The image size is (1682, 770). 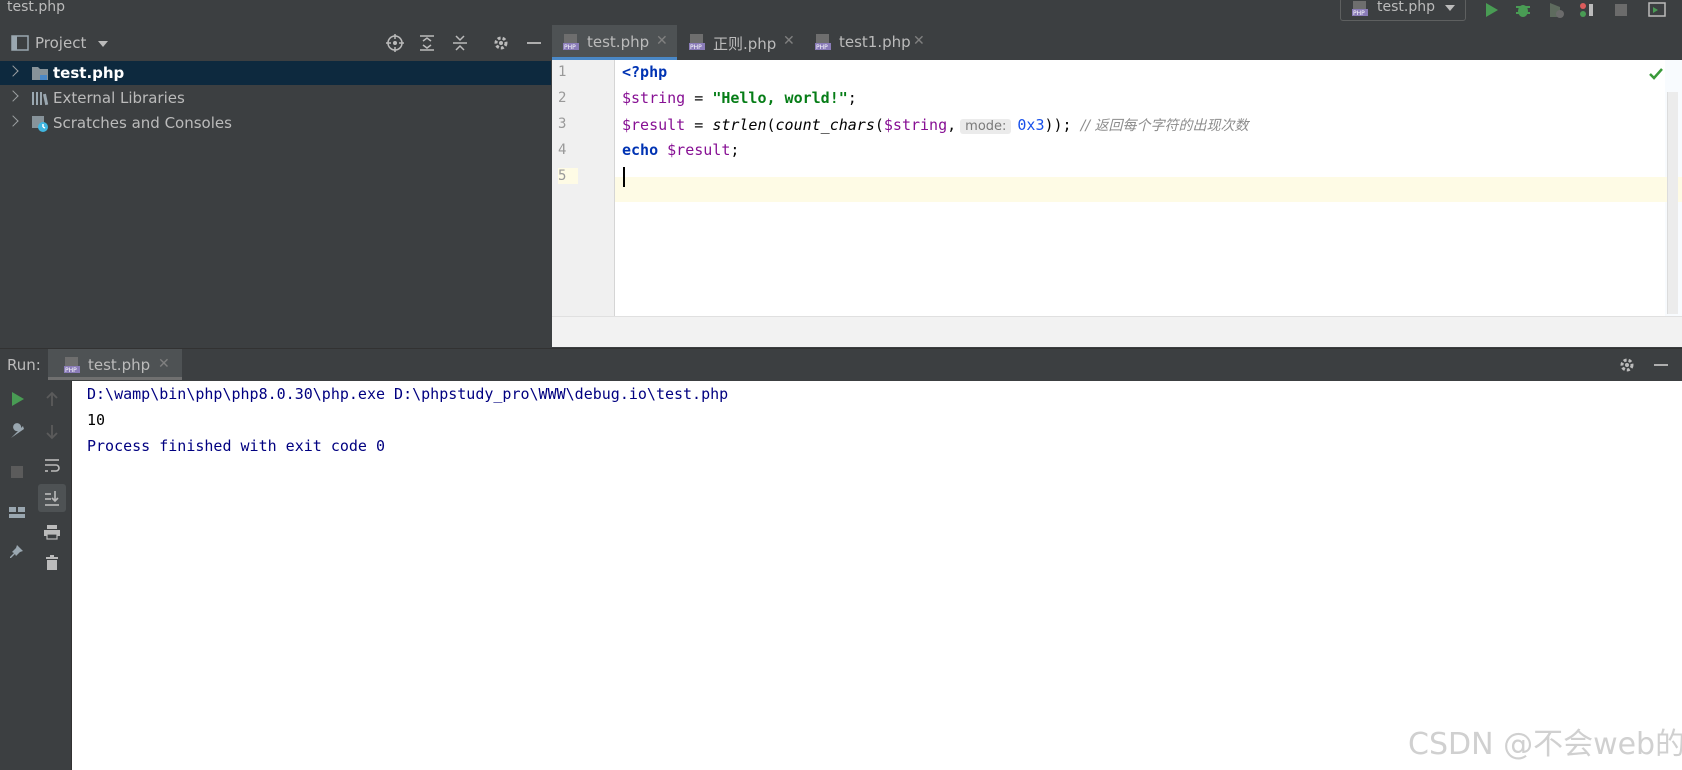 I want to click on expand-all-icon, so click(x=427, y=43).